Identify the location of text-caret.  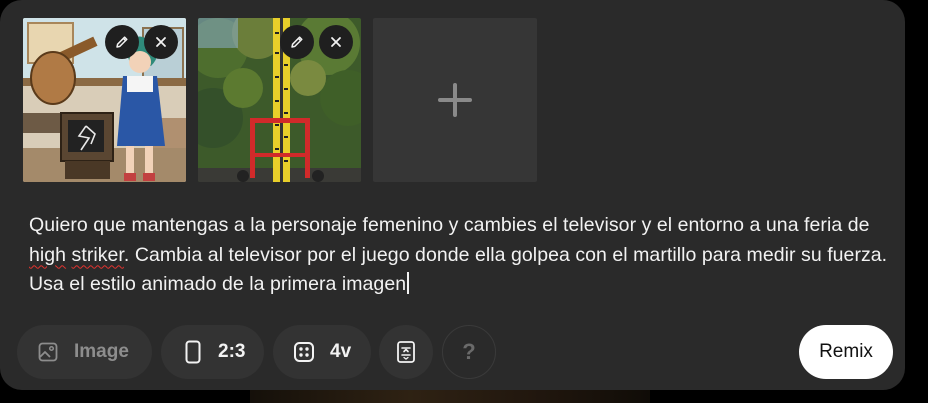
(408, 283).